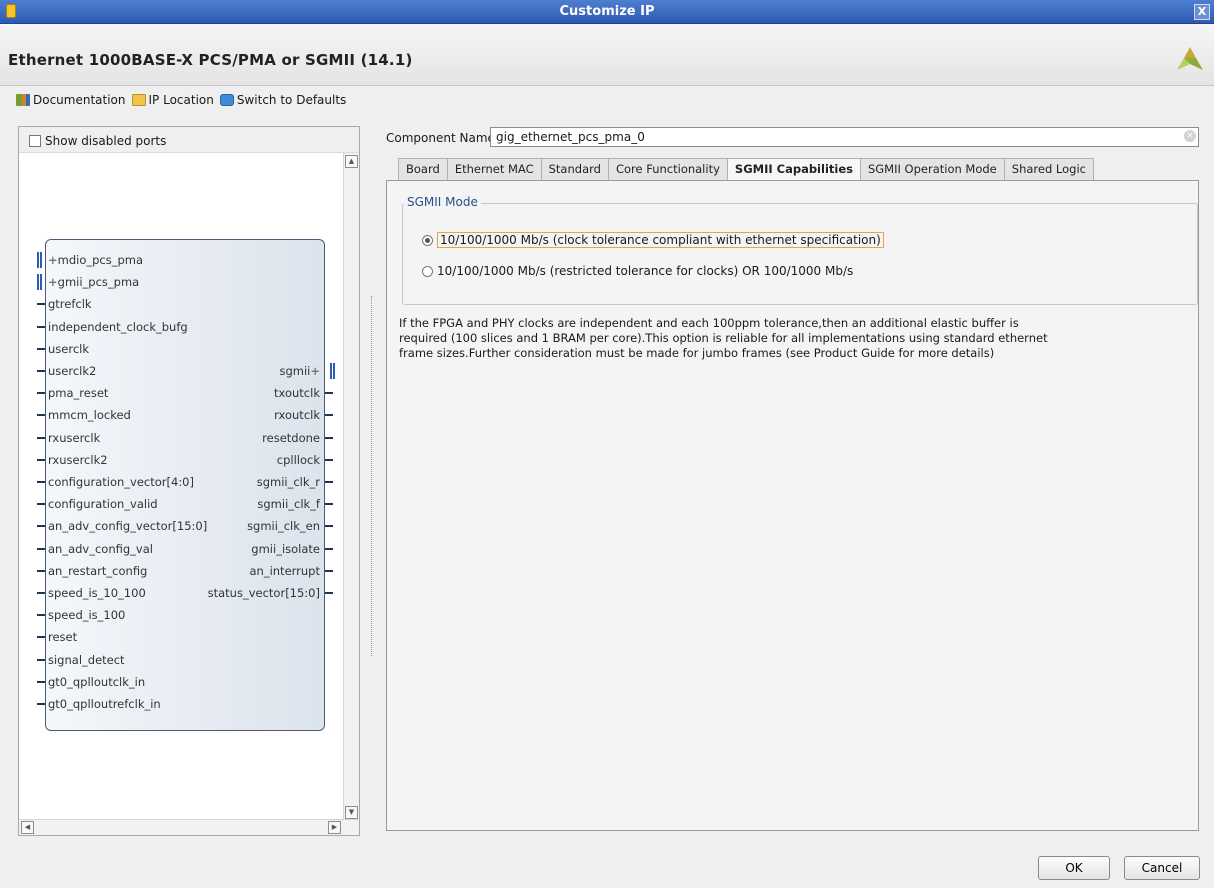 The width and height of the screenshot is (1214, 888). Describe the element at coordinates (351, 812) in the screenshot. I see `scroll-down-icon: ▼` at that location.